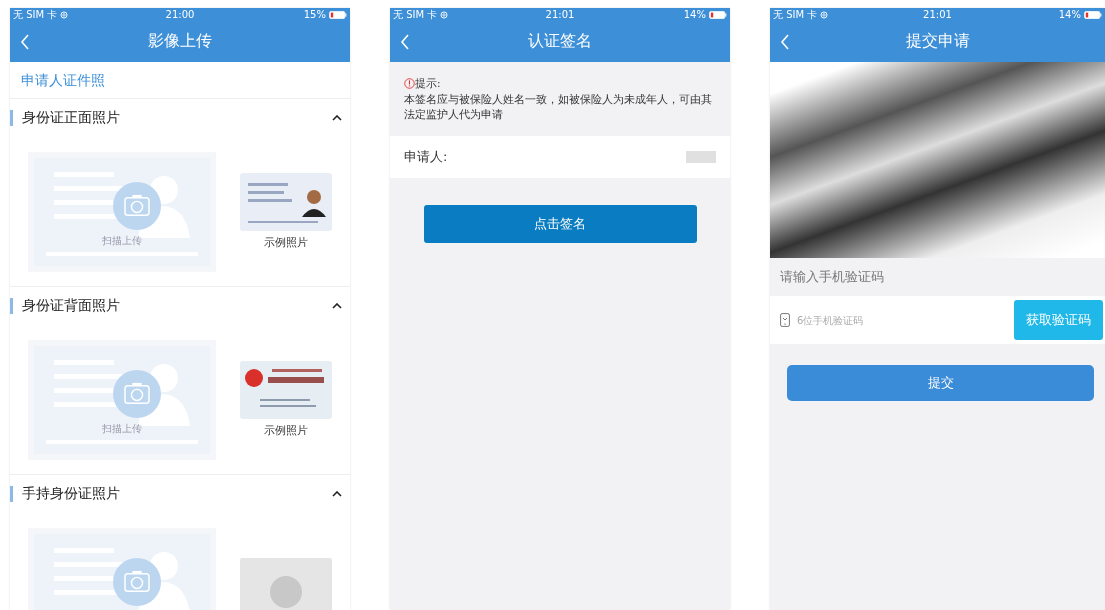 This screenshot has width=1105, height=610. I want to click on get-code-button: 获取验证码, so click(1058, 320).